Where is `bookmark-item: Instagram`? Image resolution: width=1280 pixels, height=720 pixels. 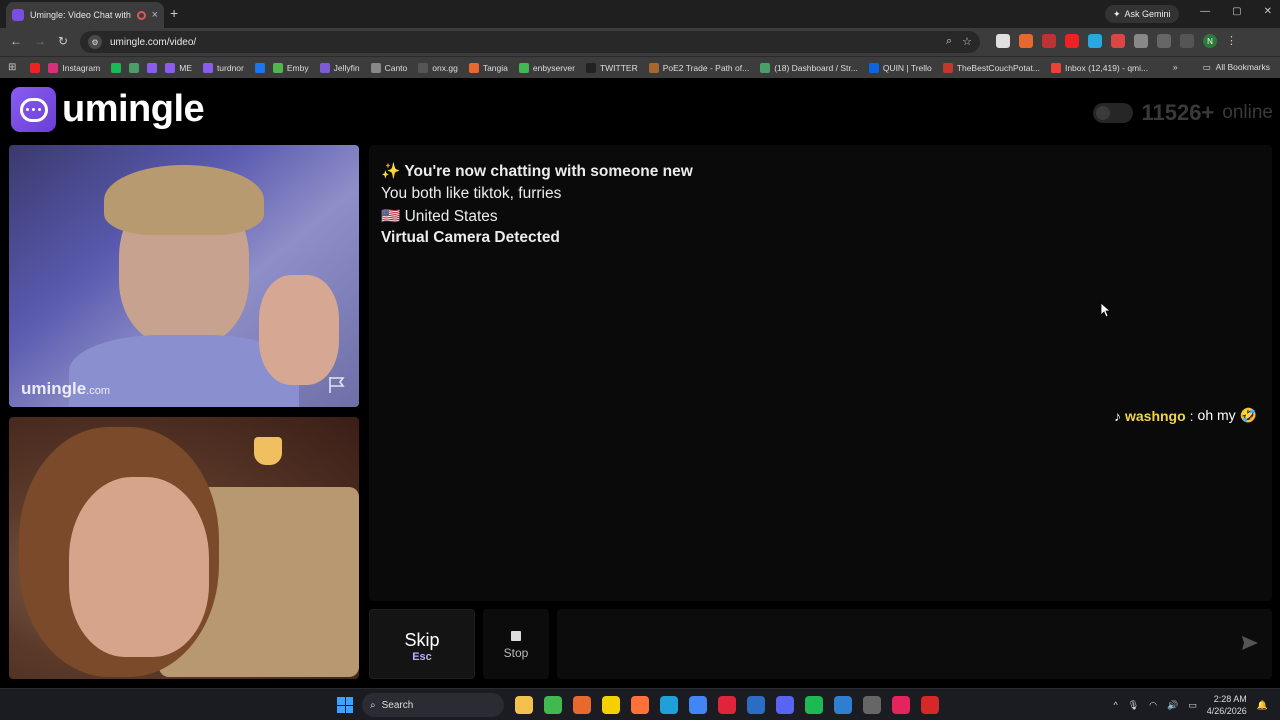 bookmark-item: Instagram is located at coordinates (74, 67).